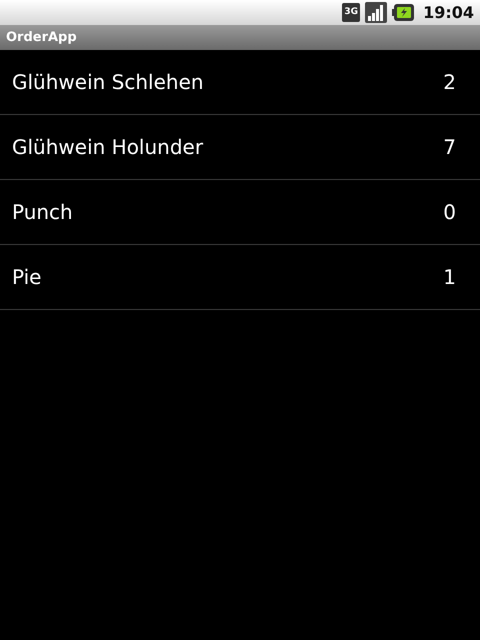 The width and height of the screenshot is (480, 640). Describe the element at coordinates (240, 212) in the screenshot. I see `list-item: Punch 0` at that location.